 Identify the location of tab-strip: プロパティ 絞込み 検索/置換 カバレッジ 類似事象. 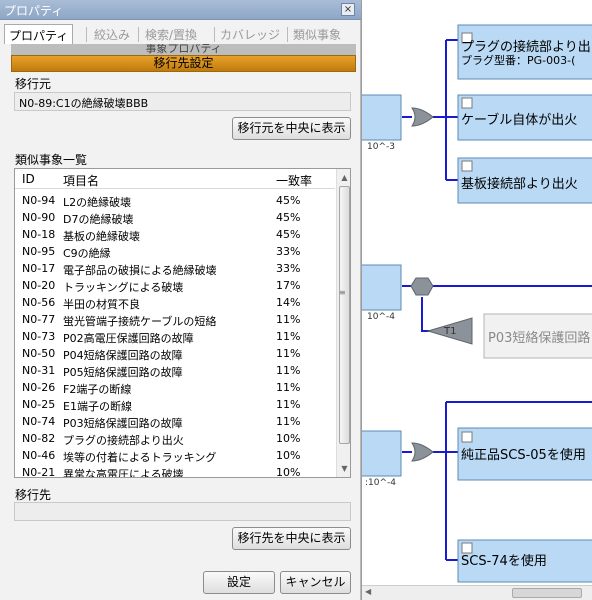
(181, 34).